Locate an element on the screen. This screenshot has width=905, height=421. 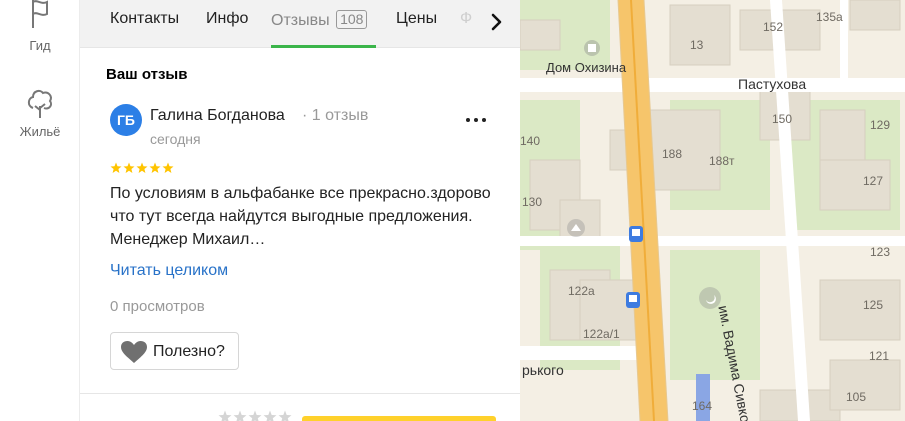
helpful-label: Полезно? is located at coordinates (189, 351).